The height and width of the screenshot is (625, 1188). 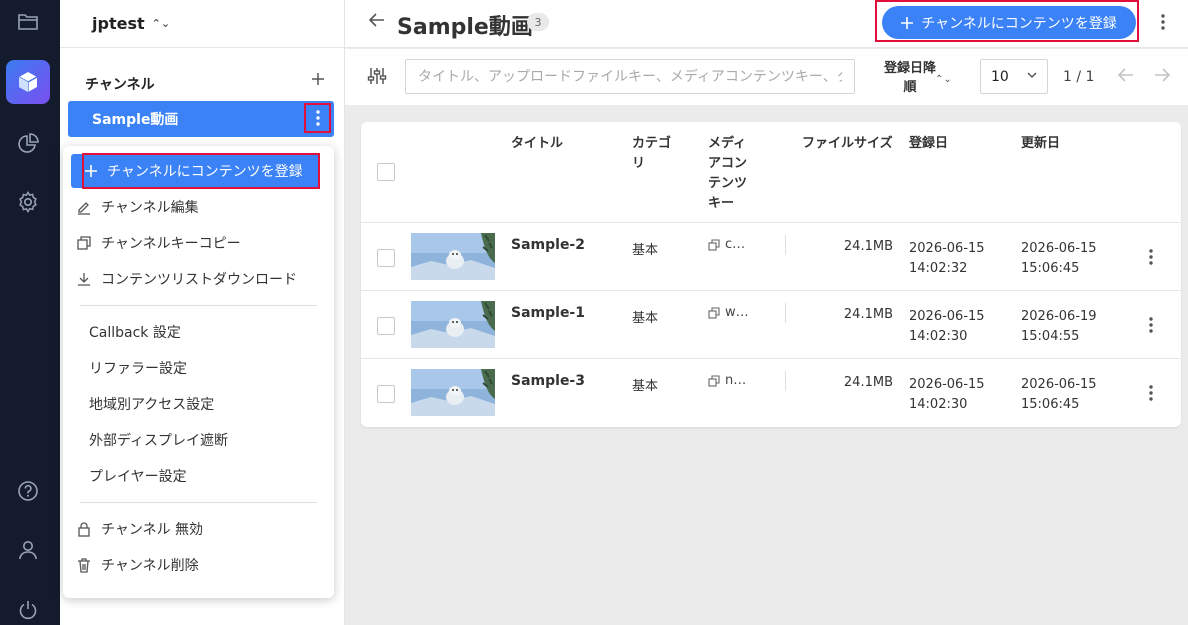 I want to click on workspace-name: jptest, so click(x=118, y=23).